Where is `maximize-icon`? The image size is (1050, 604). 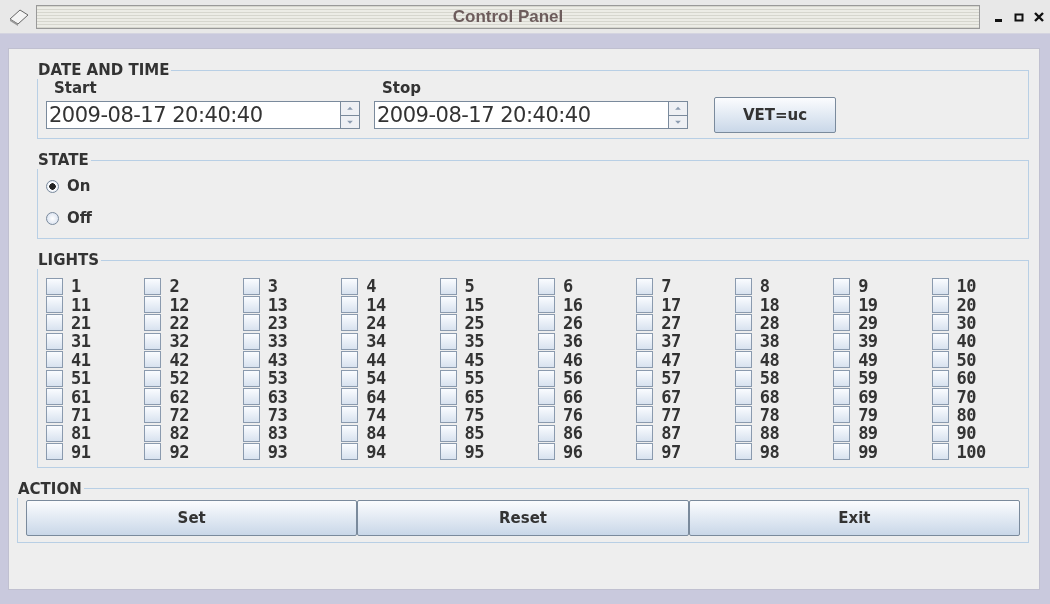
maximize-icon is located at coordinates (1019, 16).